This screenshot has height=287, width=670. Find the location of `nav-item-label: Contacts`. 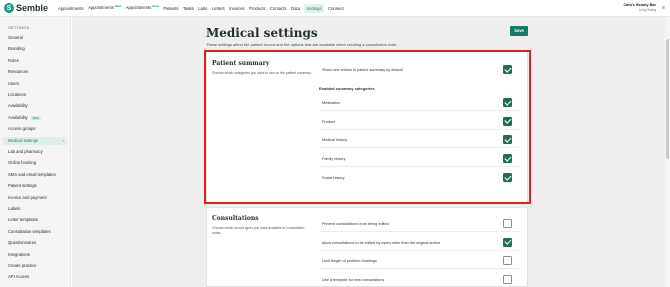

nav-item-label: Contacts is located at coordinates (278, 8).